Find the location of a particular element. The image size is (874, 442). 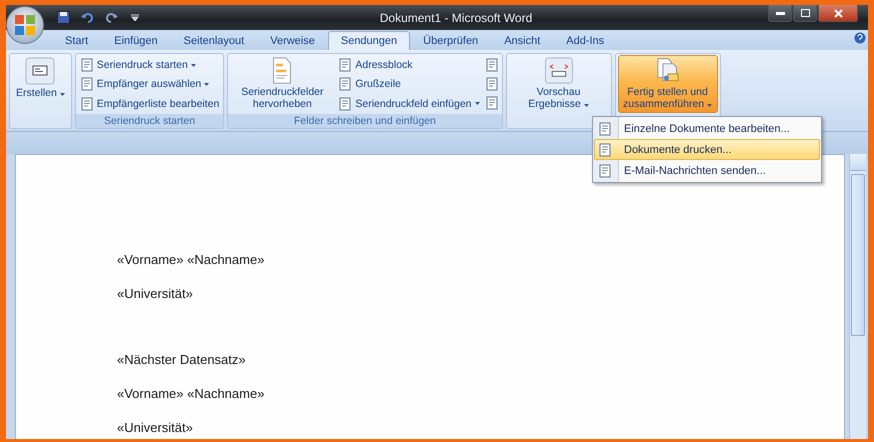

ribbon-tab: Sendungen is located at coordinates (369, 40).